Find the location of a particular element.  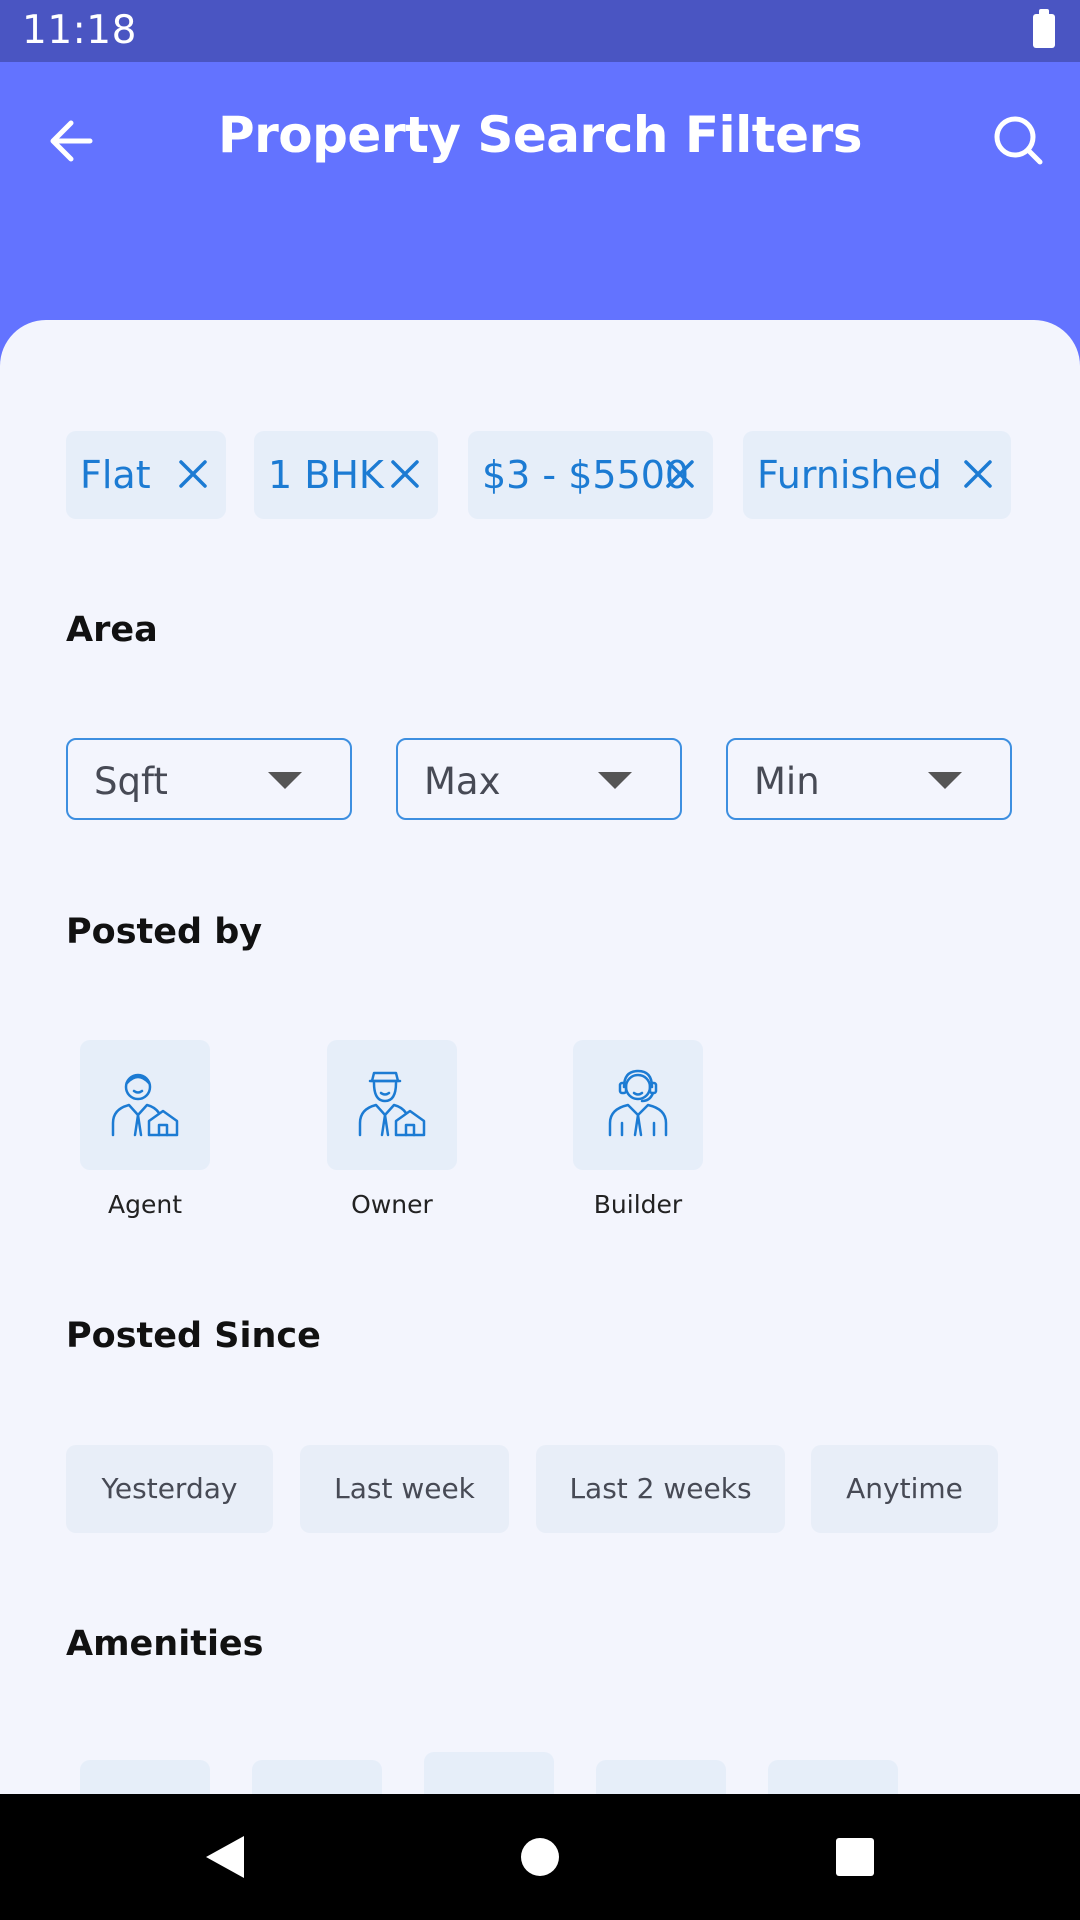

chip-label: 1 BHK is located at coordinates (326, 475).